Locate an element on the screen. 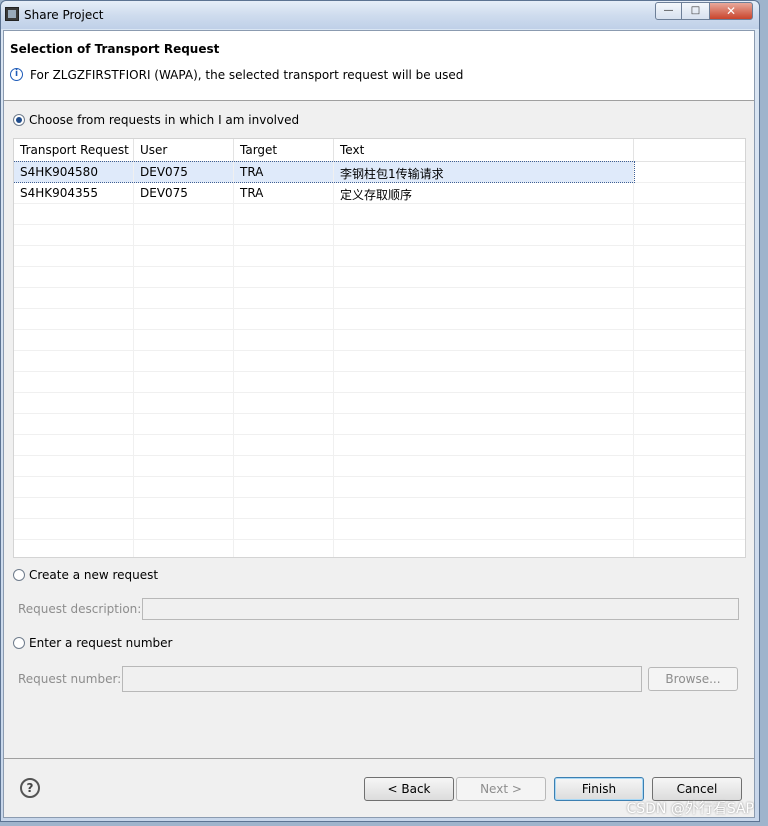  info-icon: i is located at coordinates (16, 74).